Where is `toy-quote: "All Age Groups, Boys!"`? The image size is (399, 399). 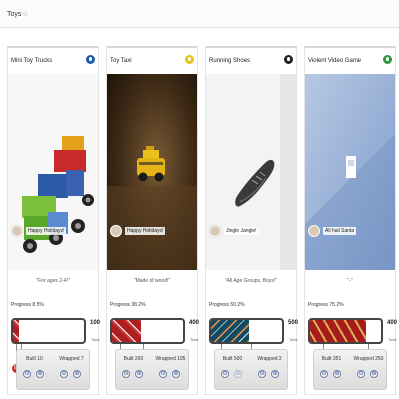
toy-quote: "All Age Groups, Boys!" is located at coordinates (251, 281).